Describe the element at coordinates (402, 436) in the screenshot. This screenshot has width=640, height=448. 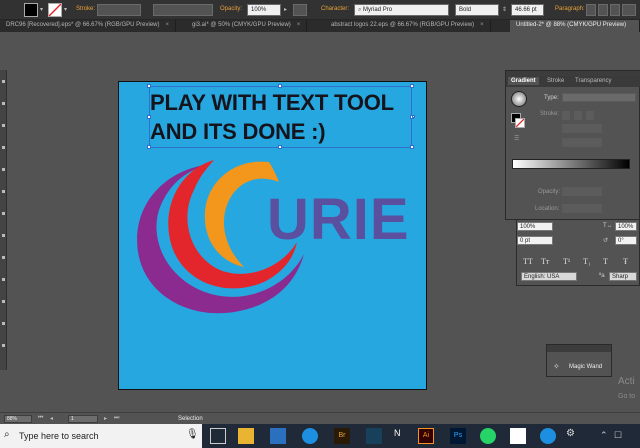
I see `app-n-icon: N` at that location.